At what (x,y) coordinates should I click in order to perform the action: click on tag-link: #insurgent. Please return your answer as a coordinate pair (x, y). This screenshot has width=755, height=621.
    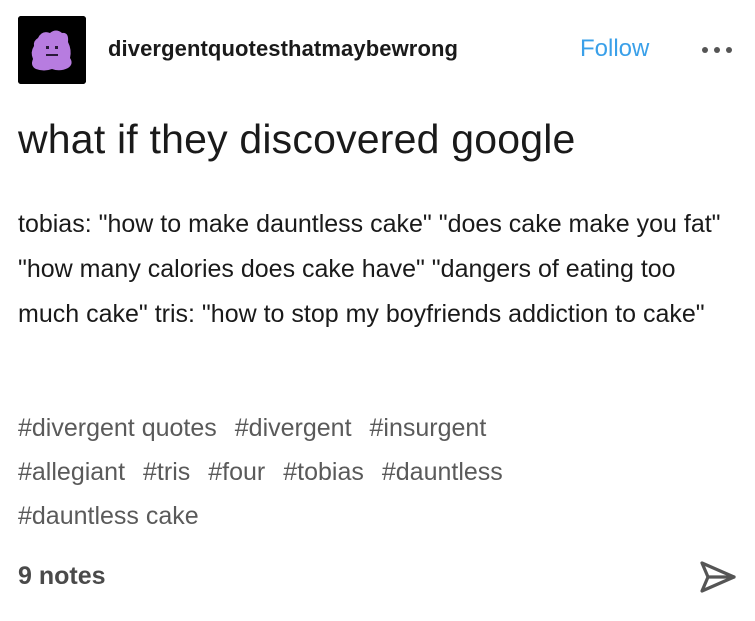
    Looking at the image, I should click on (428, 428).